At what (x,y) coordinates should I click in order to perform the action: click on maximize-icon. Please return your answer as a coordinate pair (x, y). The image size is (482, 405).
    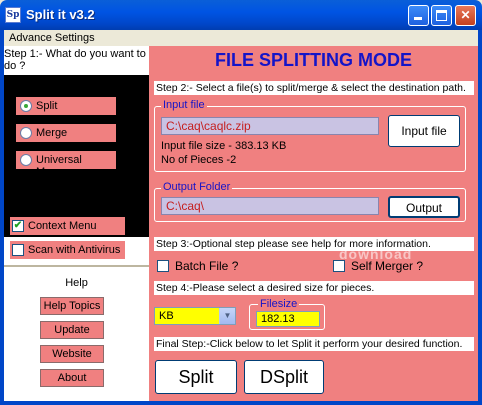
    Looking at the image, I should click on (441, 15).